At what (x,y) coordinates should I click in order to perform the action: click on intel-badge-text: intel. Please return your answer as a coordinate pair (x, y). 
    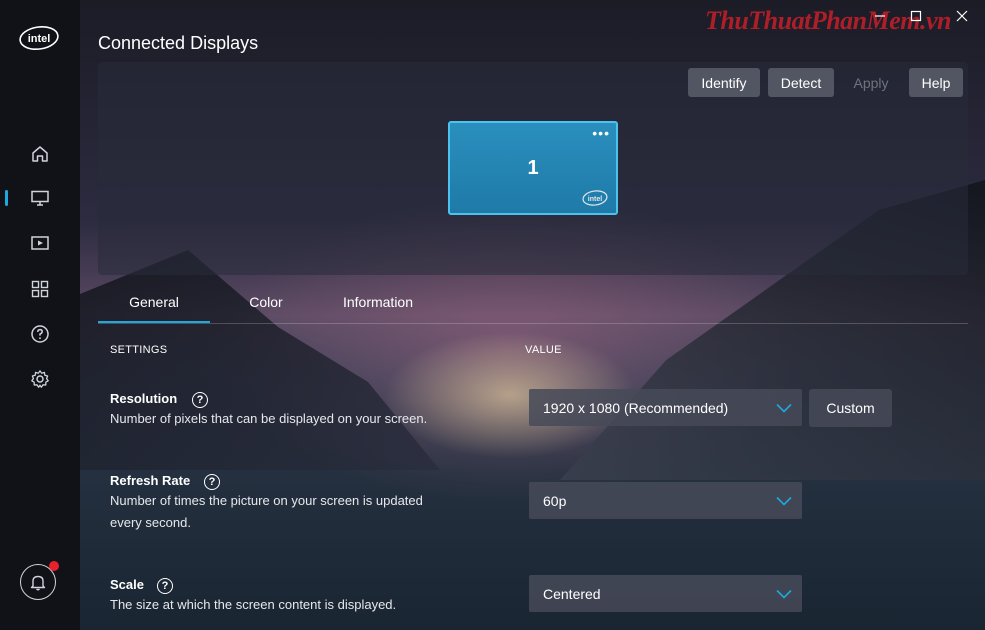
    Looking at the image, I should click on (595, 199).